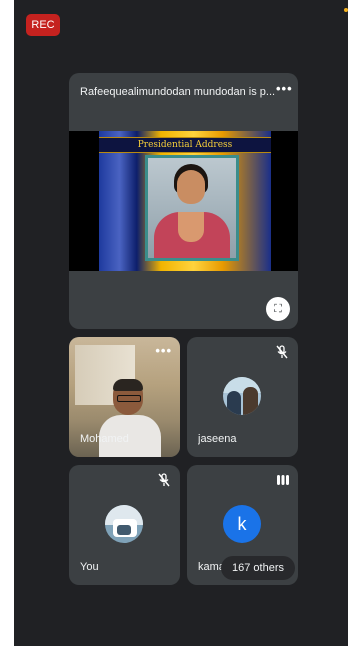 This screenshot has height=652, width=350. I want to click on others-count-button: 167 others, so click(258, 568).